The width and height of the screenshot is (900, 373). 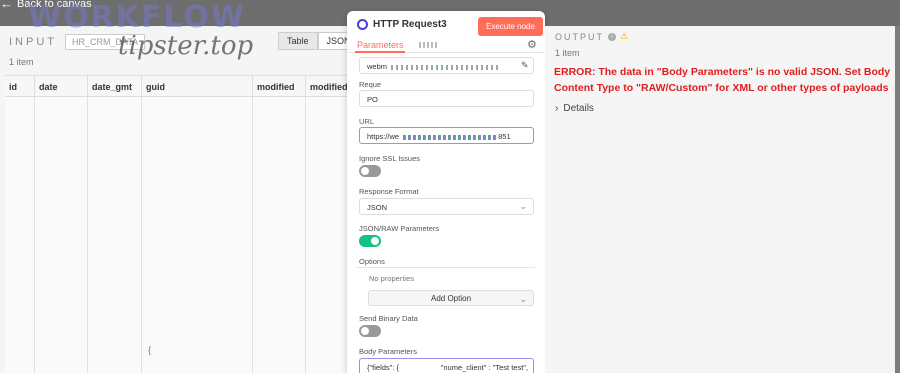 I want to click on pencil-icon: ✎, so click(x=525, y=65).